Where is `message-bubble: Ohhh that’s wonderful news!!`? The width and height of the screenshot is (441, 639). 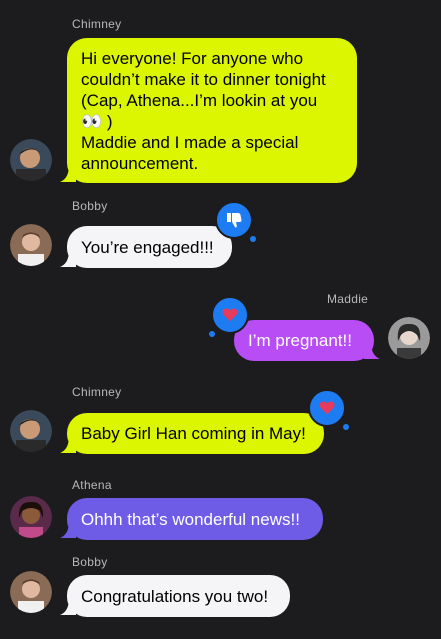 message-bubble: Ohhh that’s wonderful news!! is located at coordinates (195, 519).